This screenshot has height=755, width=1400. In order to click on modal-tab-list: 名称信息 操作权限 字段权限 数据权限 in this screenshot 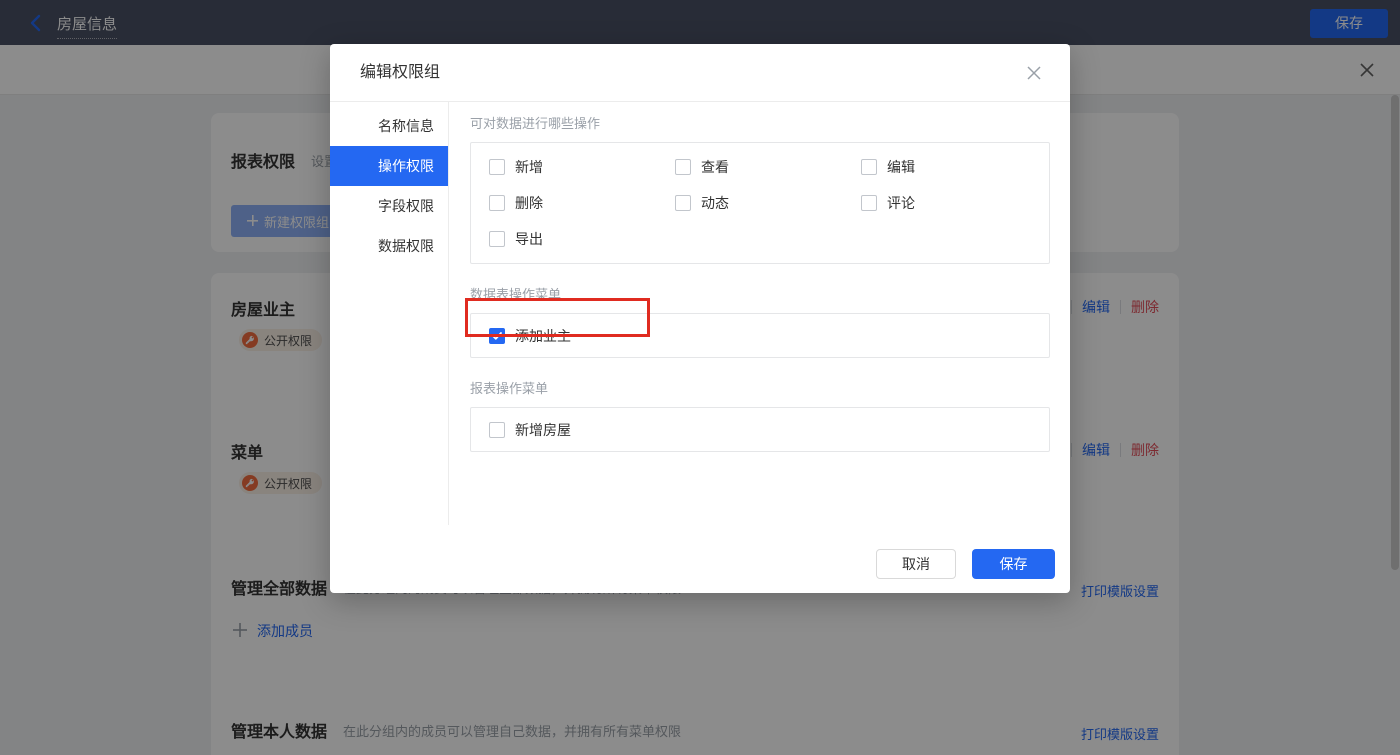, I will do `click(389, 313)`.